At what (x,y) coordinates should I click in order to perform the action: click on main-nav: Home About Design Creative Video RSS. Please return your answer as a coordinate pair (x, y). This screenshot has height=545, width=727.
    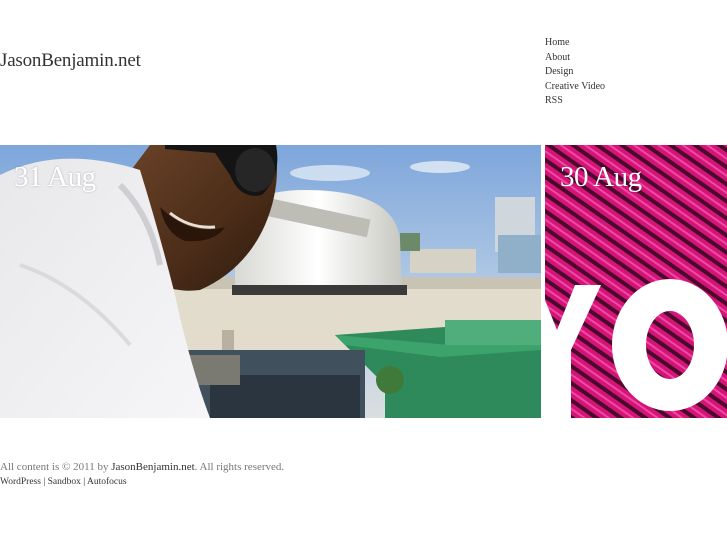
    Looking at the image, I should click on (575, 72).